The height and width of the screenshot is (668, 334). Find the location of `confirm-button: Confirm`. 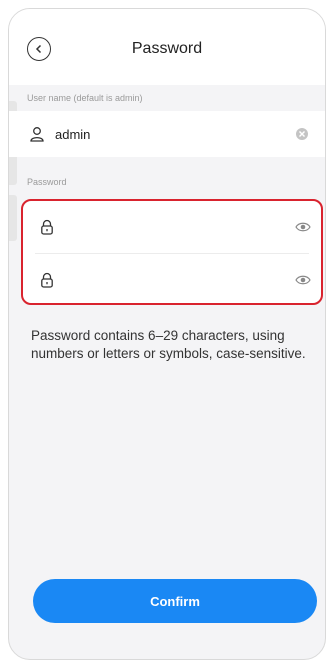

confirm-button: Confirm is located at coordinates (175, 601).